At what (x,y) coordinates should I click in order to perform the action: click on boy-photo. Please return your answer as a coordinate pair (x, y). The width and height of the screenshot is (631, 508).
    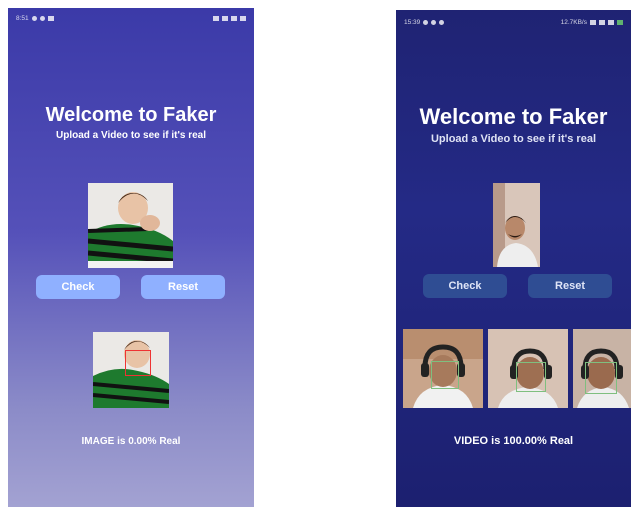
    Looking at the image, I should click on (130, 225).